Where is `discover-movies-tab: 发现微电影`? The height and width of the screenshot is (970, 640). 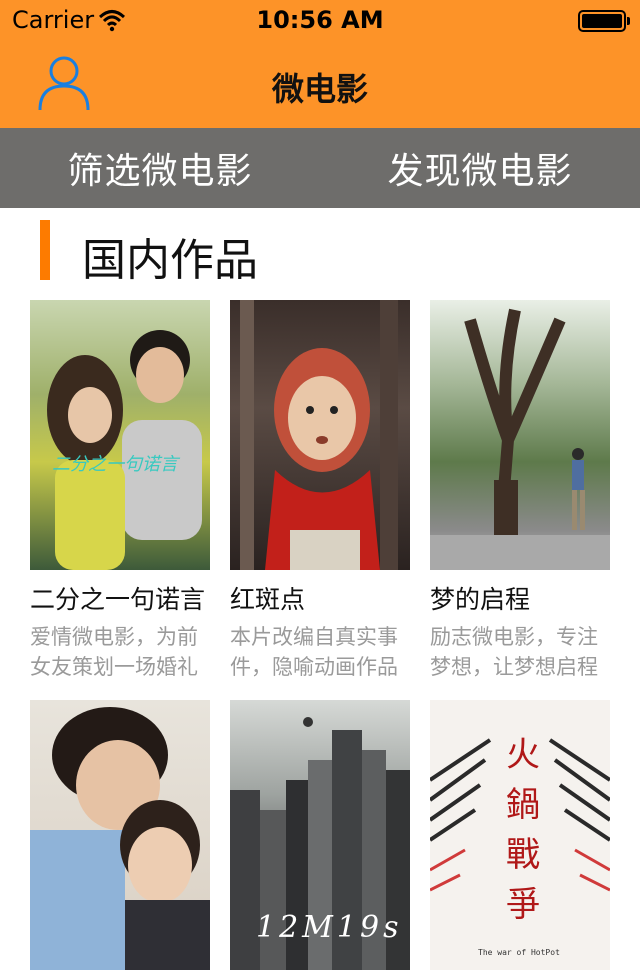
discover-movies-tab: 发现微电影 is located at coordinates (480, 168).